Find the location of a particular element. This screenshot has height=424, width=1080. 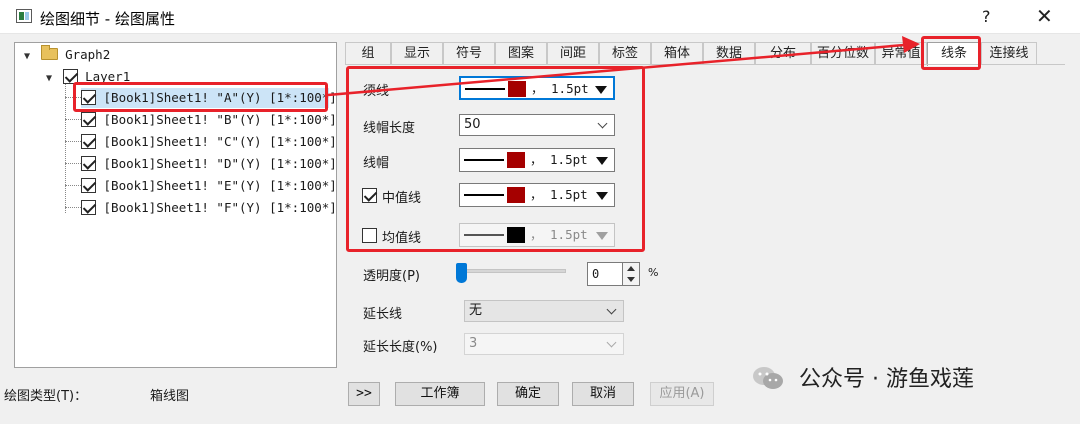

watermark: 公众号 · 游鱼戏莲 is located at coordinates (863, 377).